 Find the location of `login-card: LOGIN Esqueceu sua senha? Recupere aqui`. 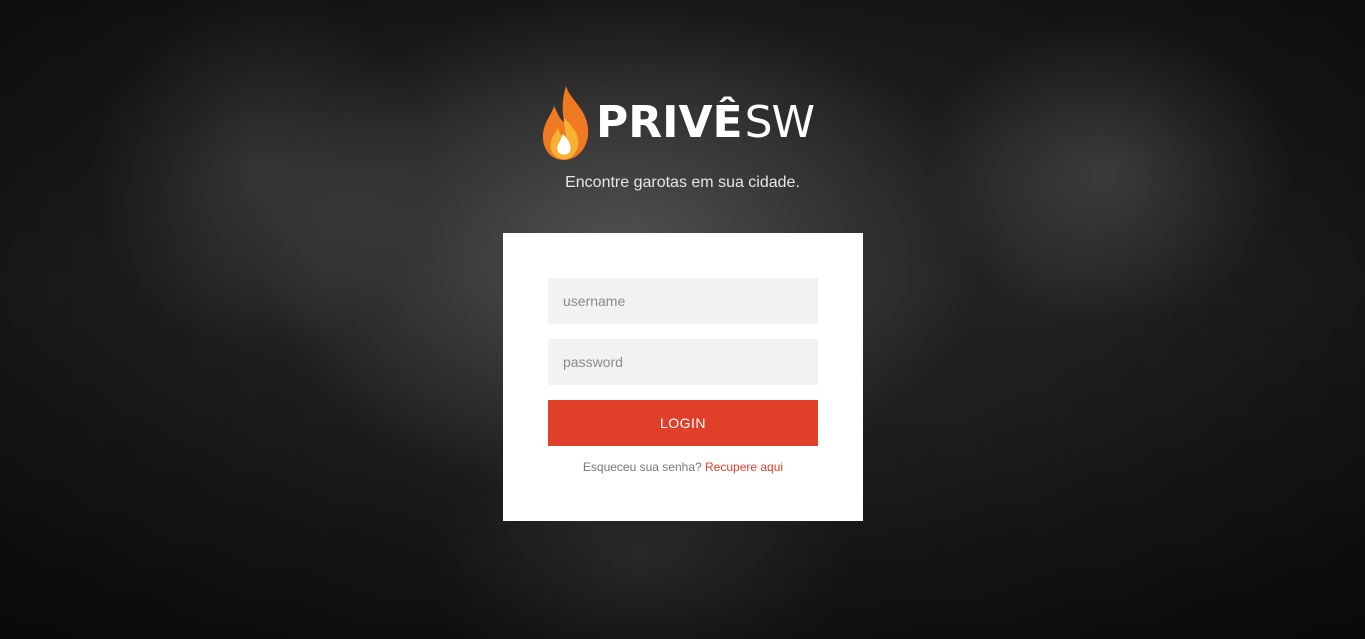

login-card: LOGIN Esqueceu sua senha? Recupere aqui is located at coordinates (683, 377).